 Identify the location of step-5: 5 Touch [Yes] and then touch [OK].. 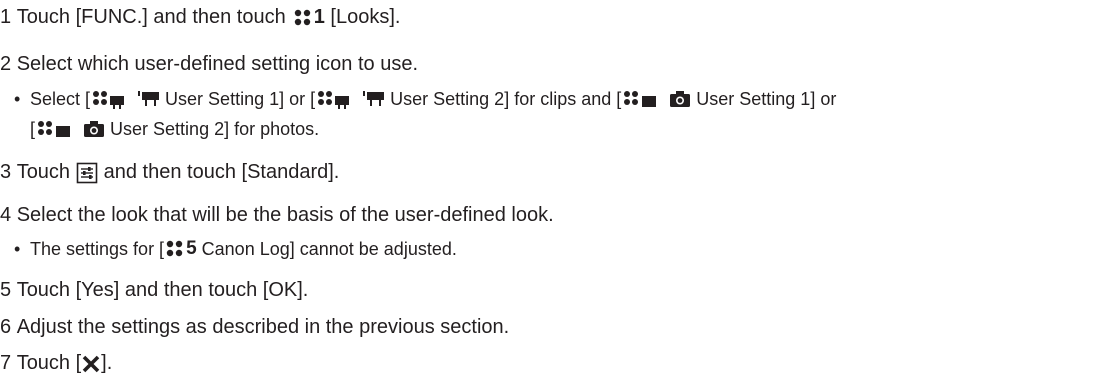
(154, 290).